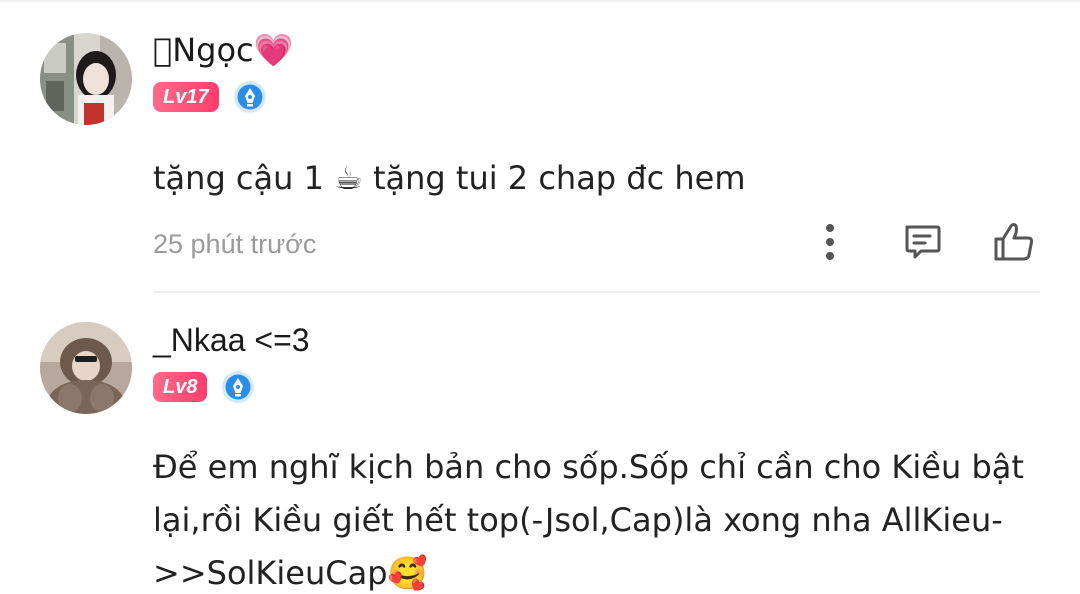 Image resolution: width=1080 pixels, height=594 pixels. I want to click on more-button, so click(830, 242).